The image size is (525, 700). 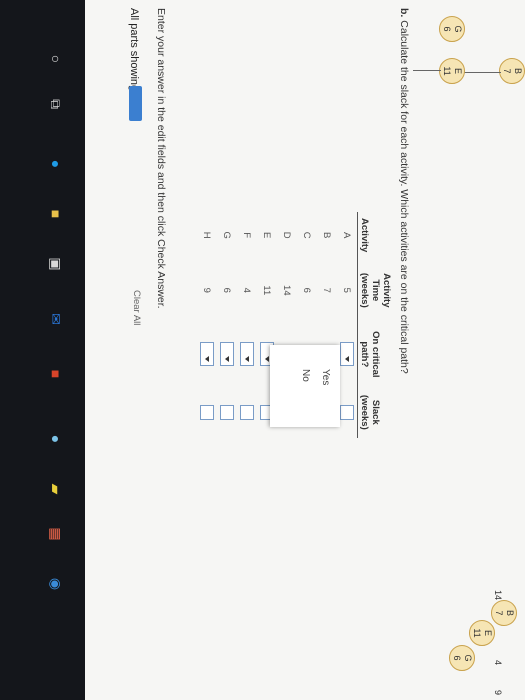 I want to click on paint-icon: ●, so click(x=56, y=439).